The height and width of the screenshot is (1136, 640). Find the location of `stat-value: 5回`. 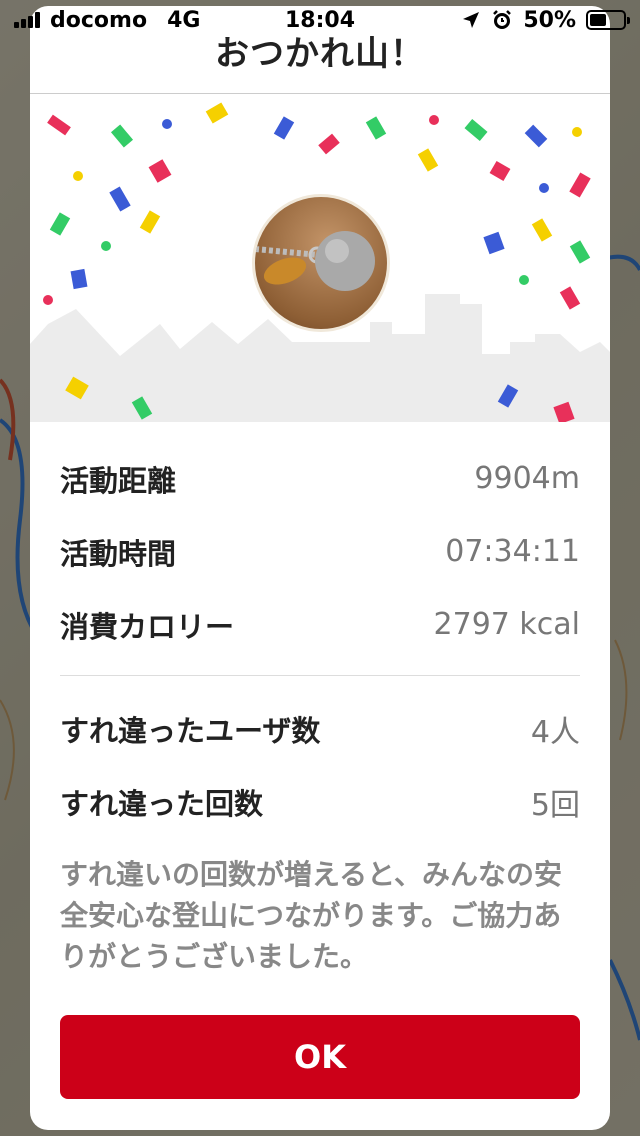

stat-value: 5回 is located at coordinates (555, 805).